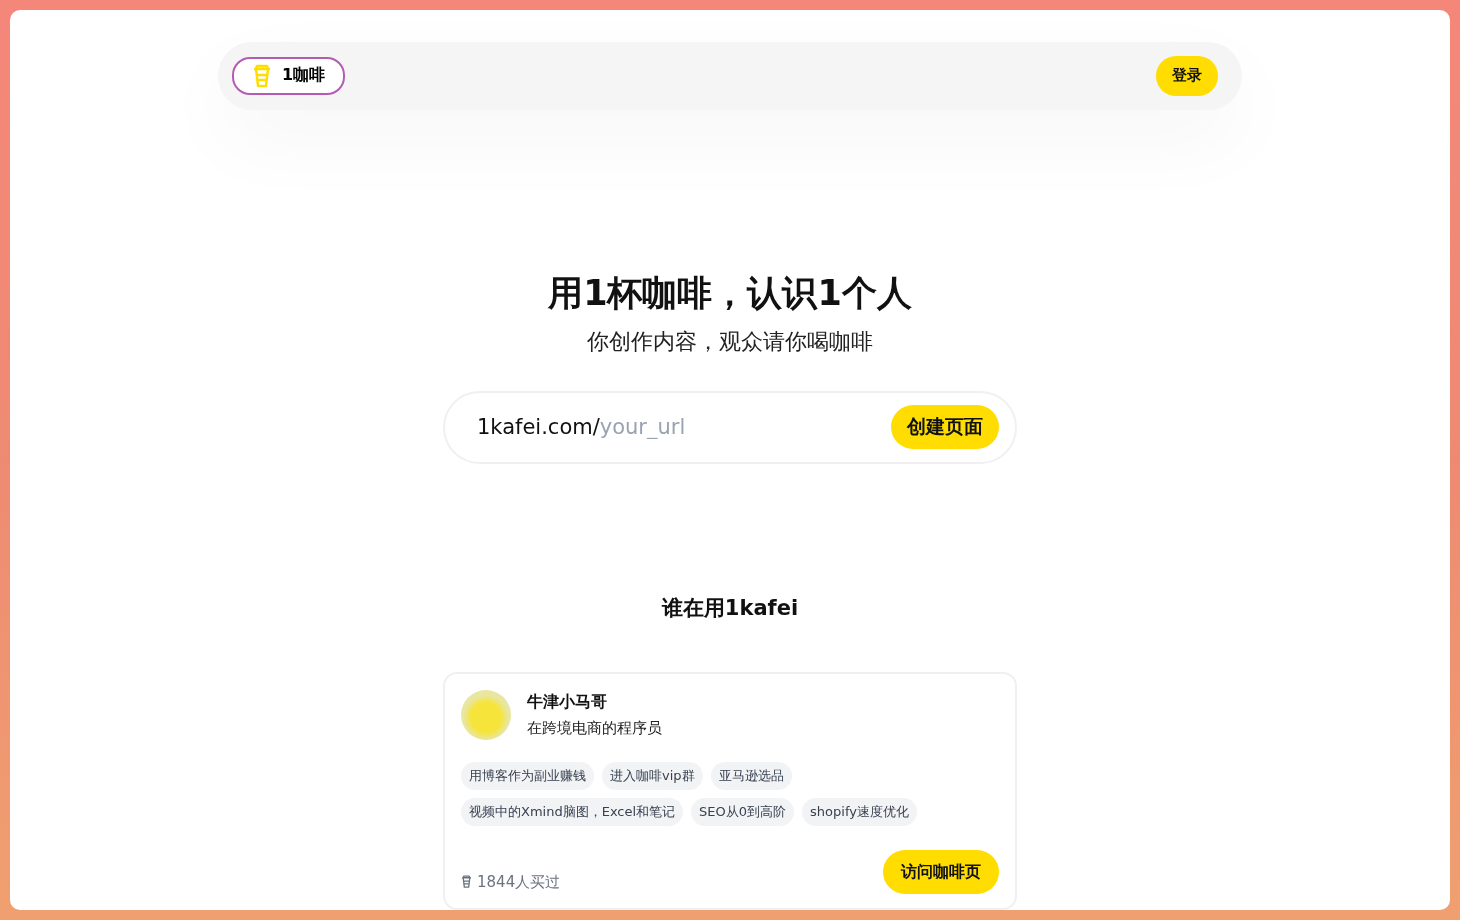 This screenshot has width=1460, height=920. Describe the element at coordinates (730, 293) in the screenshot. I see `hero-title: 用1杯咖啡，认识1个人` at that location.